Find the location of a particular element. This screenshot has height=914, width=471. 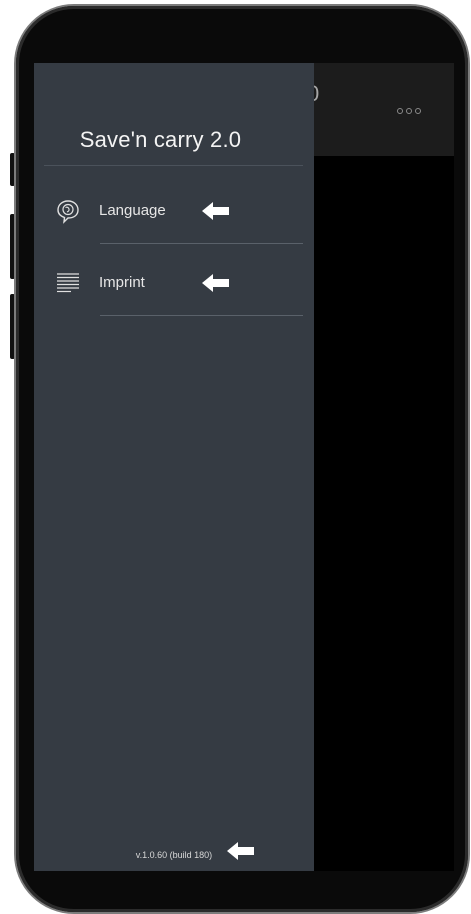

imprint-icon is located at coordinates (68, 283).